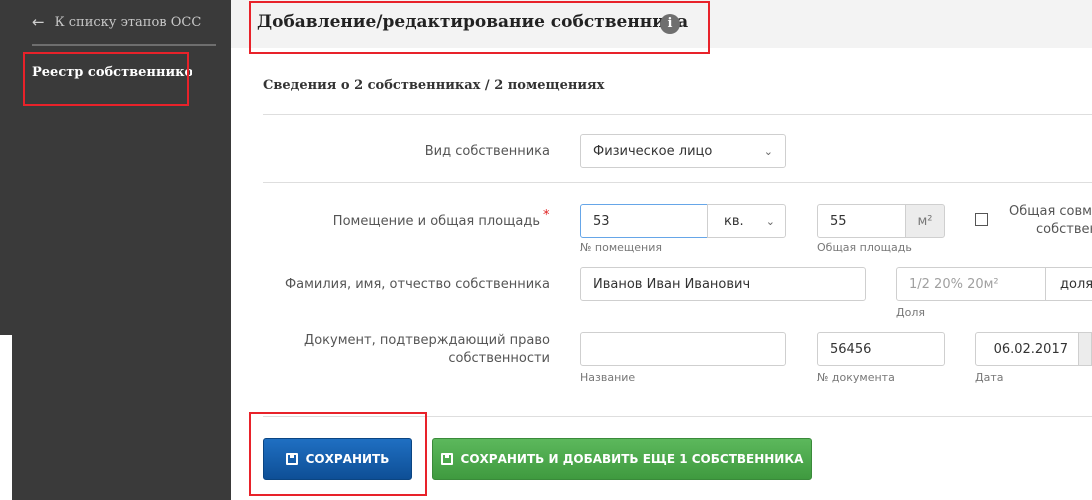  I want to click on share-input: 1/2 20% 20м², so click(971, 284).